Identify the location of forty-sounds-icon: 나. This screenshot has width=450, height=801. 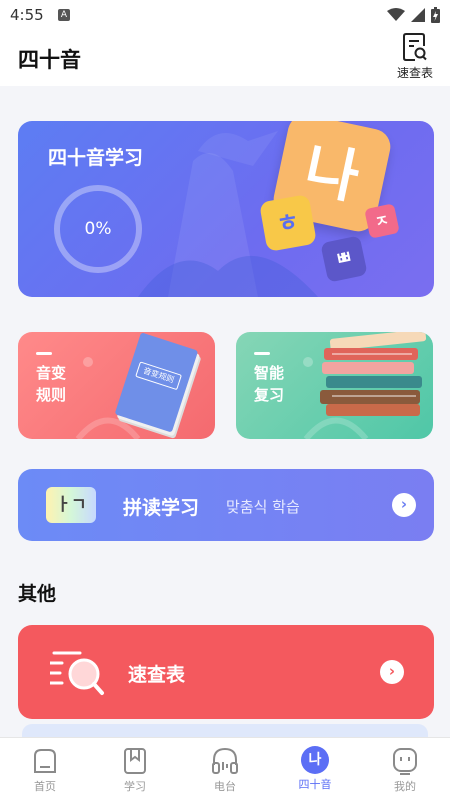
(315, 760).